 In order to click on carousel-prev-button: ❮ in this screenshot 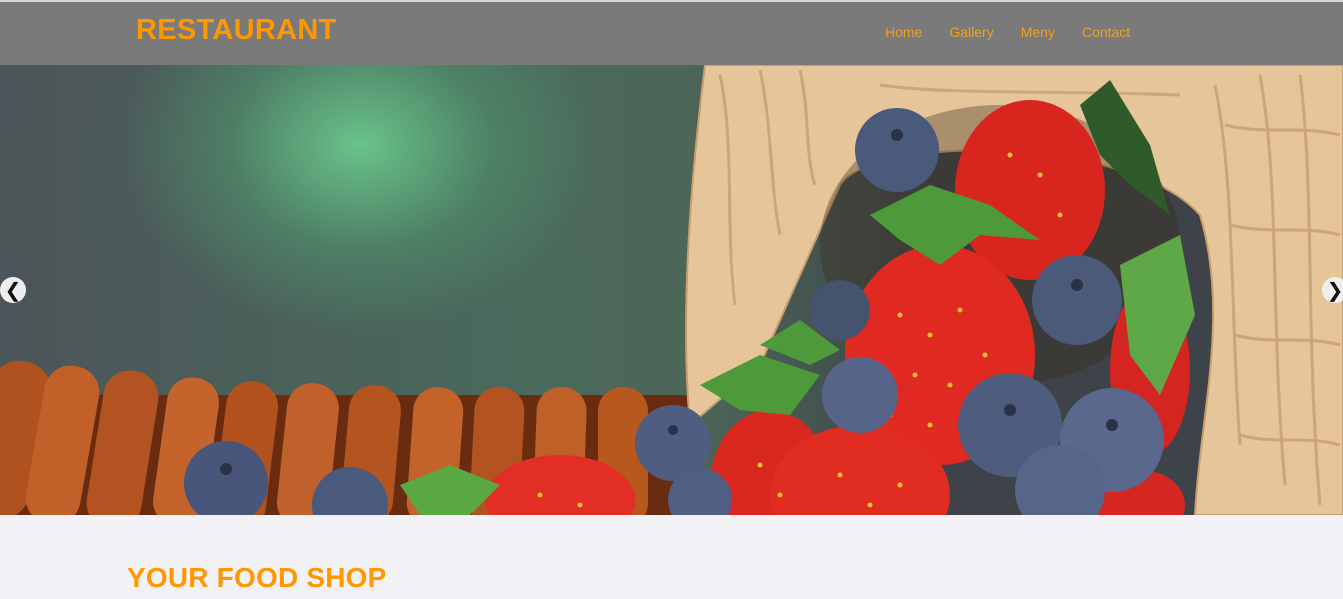, I will do `click(13, 290)`.